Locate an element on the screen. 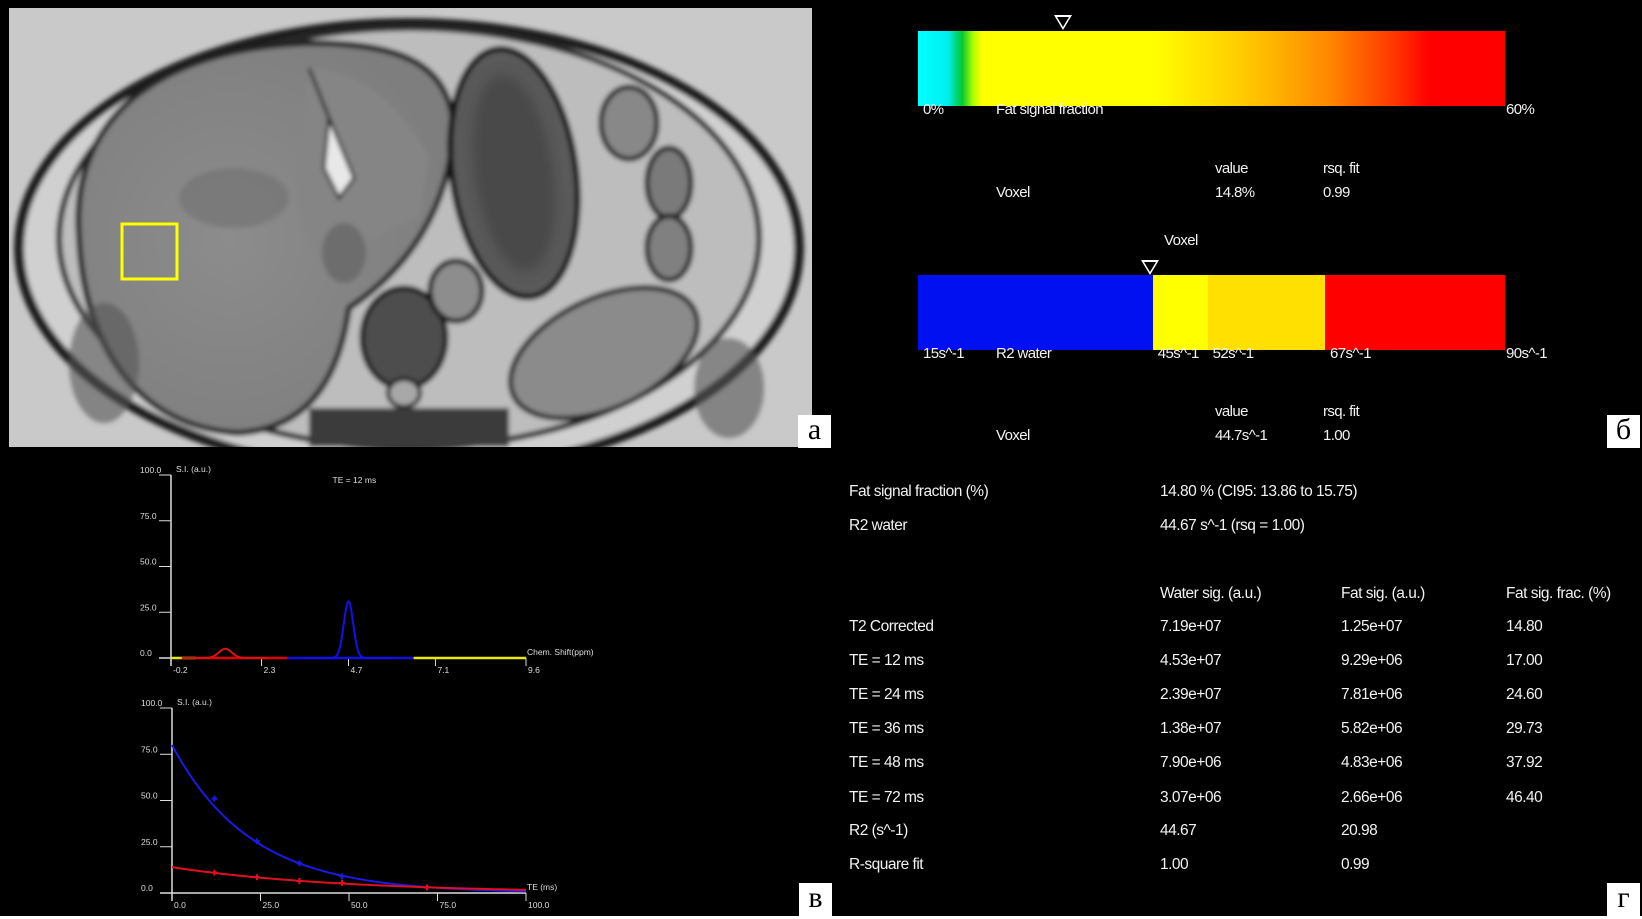  fat-readout-row-label: Voxel is located at coordinates (1013, 192).